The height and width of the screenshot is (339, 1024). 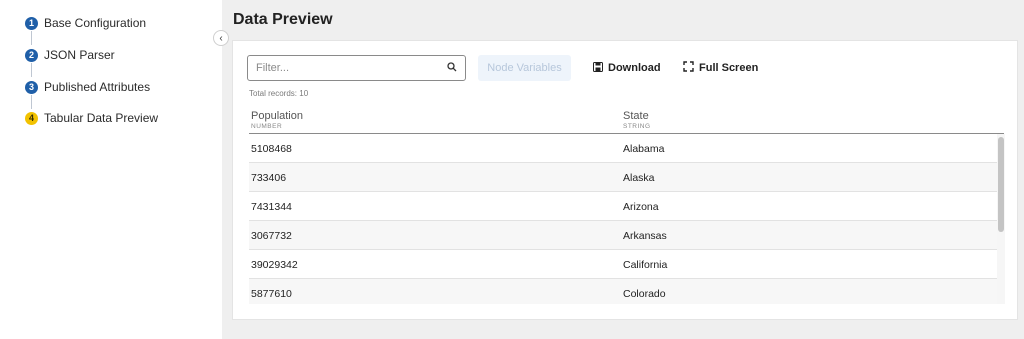 I want to click on step-tabular-data-preview: 4 Tabular Data Preview, so click(x=91, y=118).